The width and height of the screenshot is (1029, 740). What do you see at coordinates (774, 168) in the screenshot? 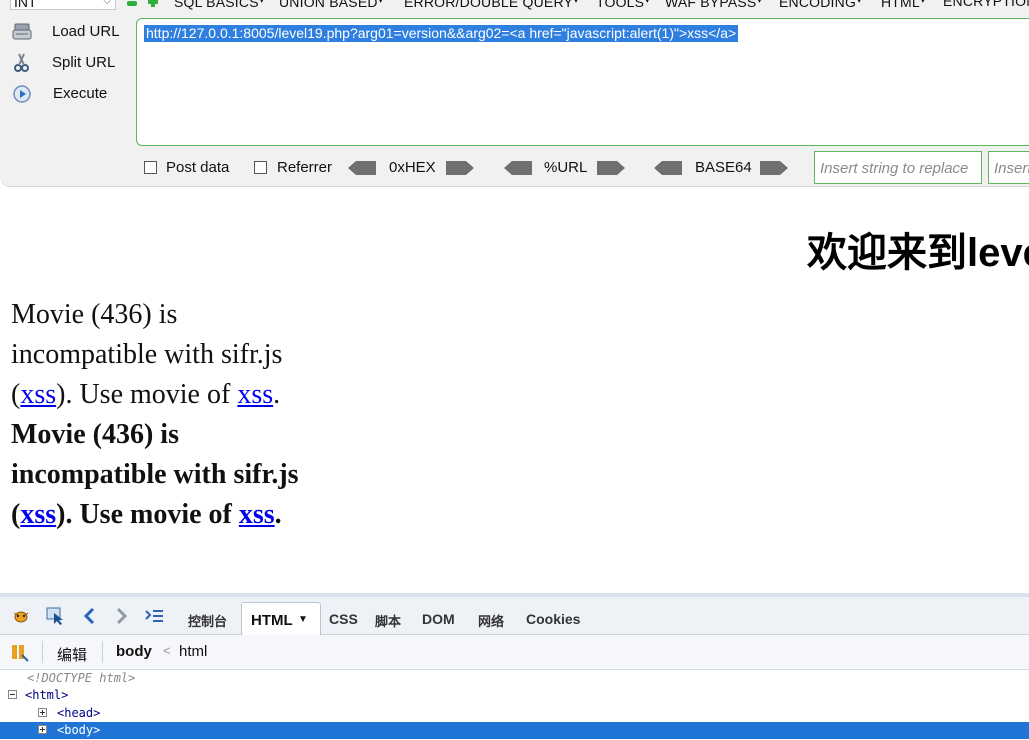
I see `base64-encode-button` at bounding box center [774, 168].